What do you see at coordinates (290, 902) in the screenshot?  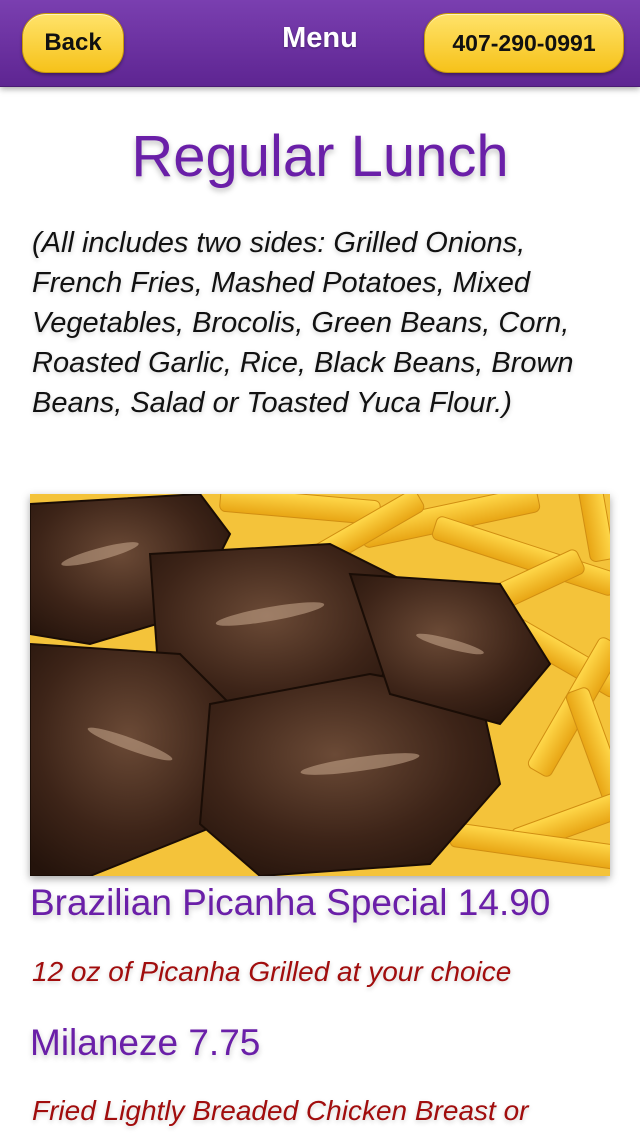 I see `menu-item-name: Brazilian Picanha Special 14.90` at bounding box center [290, 902].